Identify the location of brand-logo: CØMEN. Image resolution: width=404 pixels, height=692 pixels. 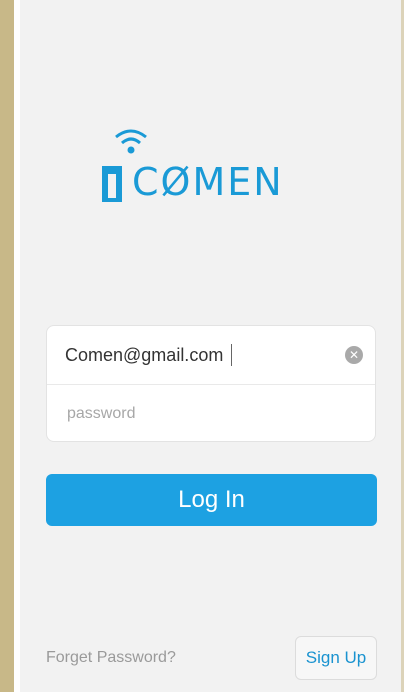
(232, 164).